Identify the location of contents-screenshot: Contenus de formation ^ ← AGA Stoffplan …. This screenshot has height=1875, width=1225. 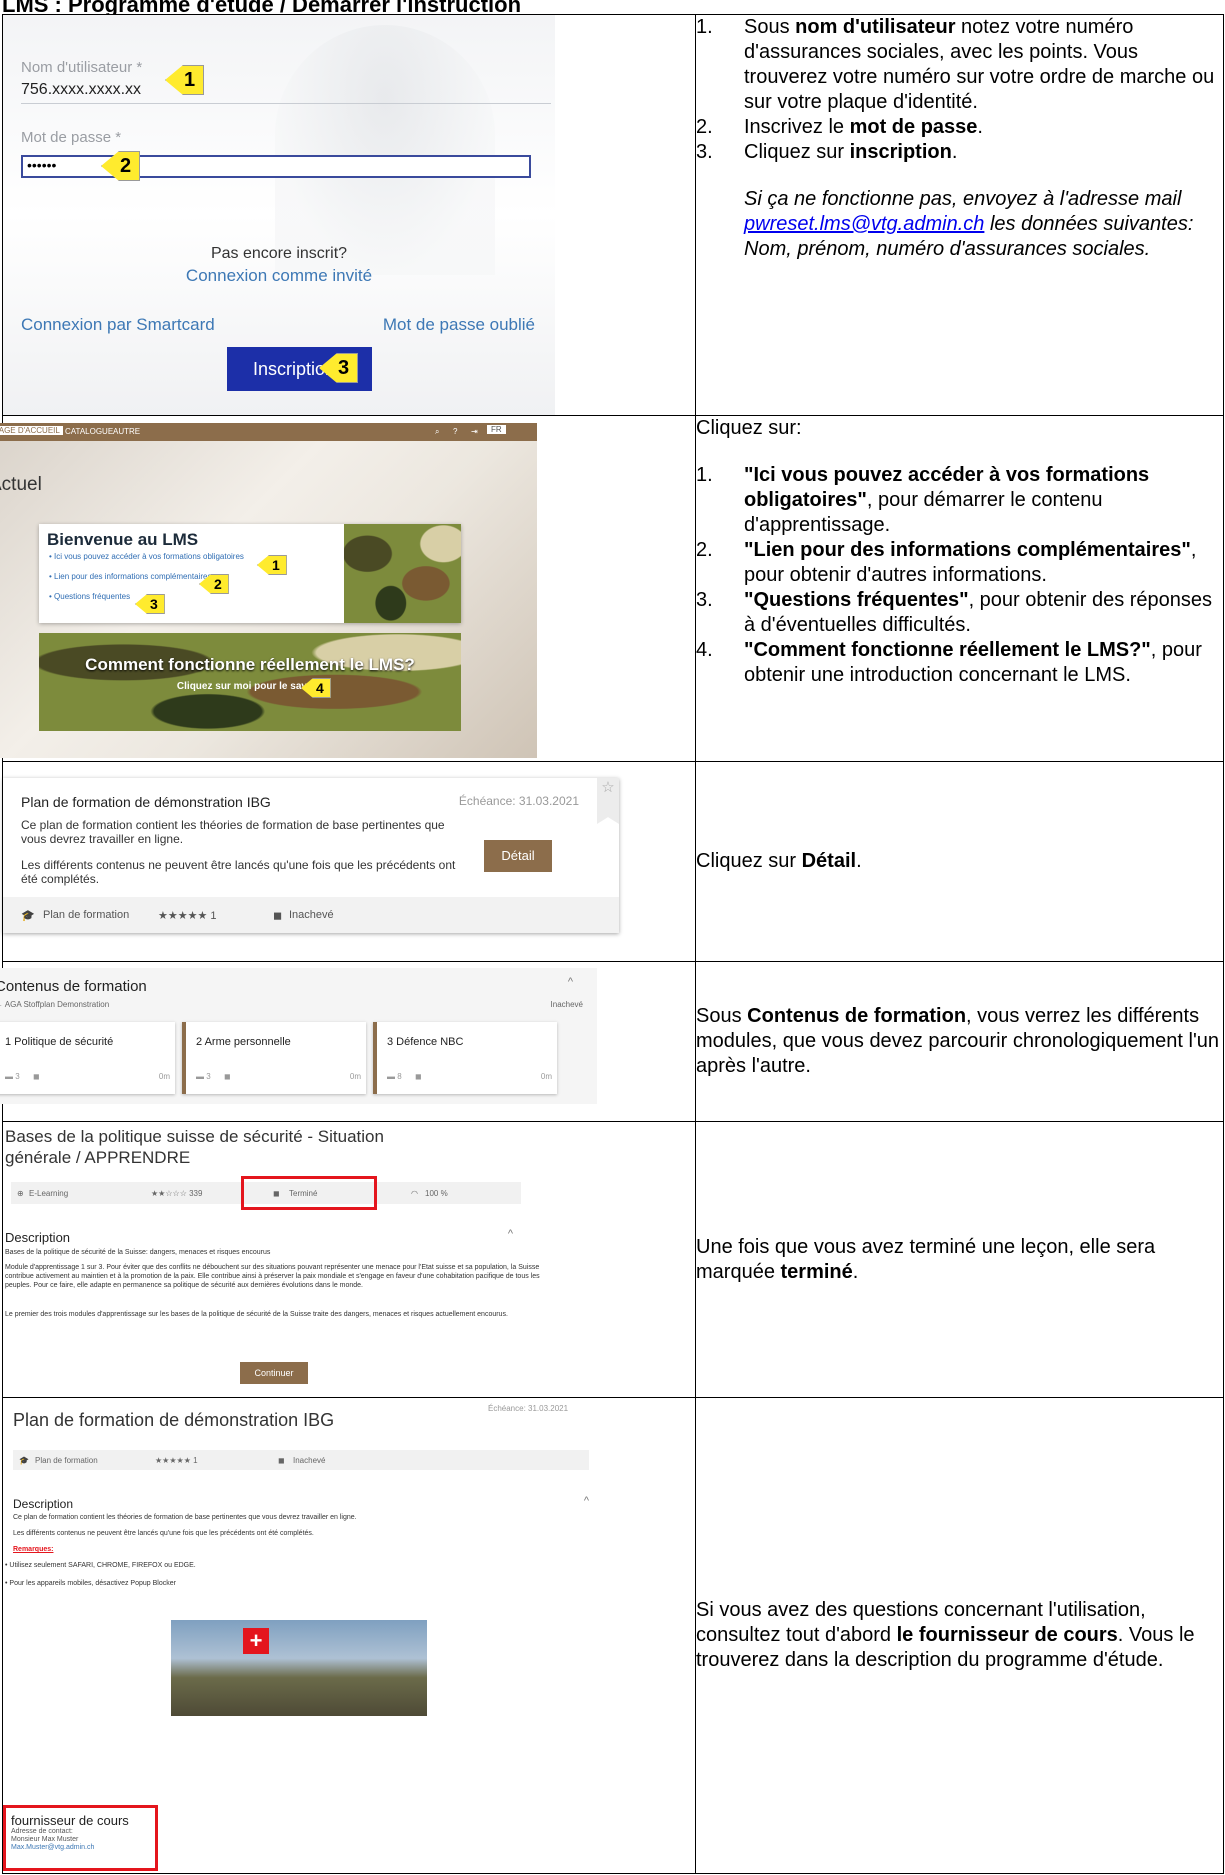
(348, 1041).